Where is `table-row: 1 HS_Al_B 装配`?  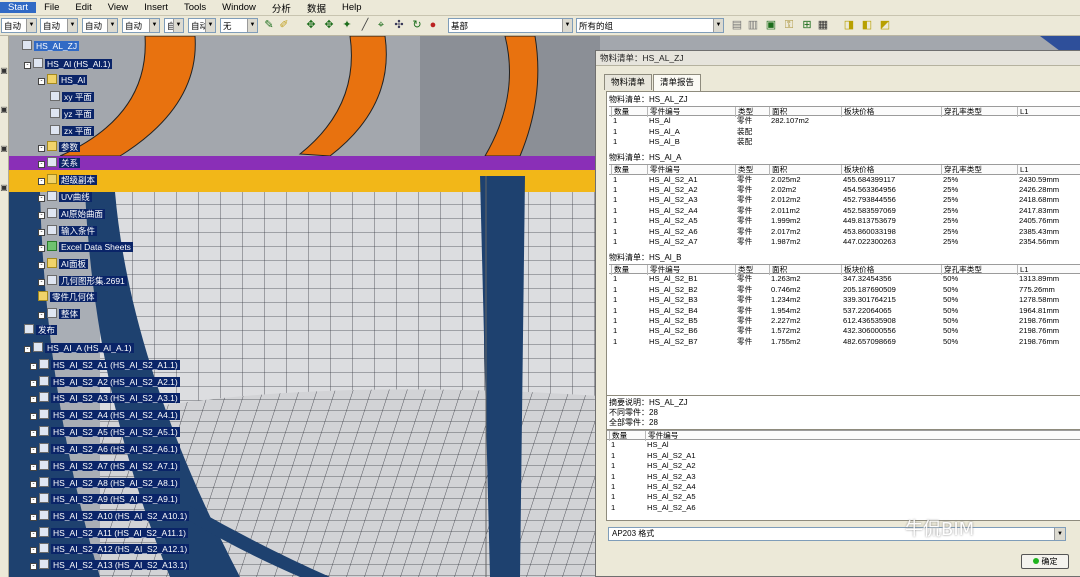 table-row: 1 HS_Al_B 装配 is located at coordinates (844, 142).